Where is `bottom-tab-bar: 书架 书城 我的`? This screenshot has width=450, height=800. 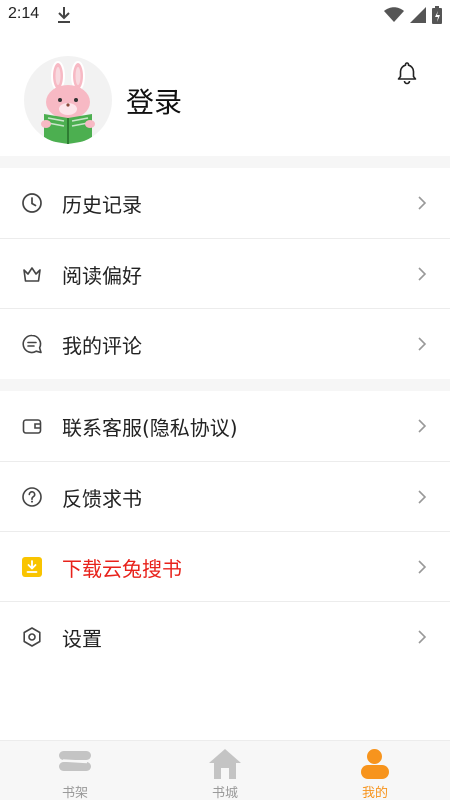 bottom-tab-bar: 书架 书城 我的 is located at coordinates (225, 770).